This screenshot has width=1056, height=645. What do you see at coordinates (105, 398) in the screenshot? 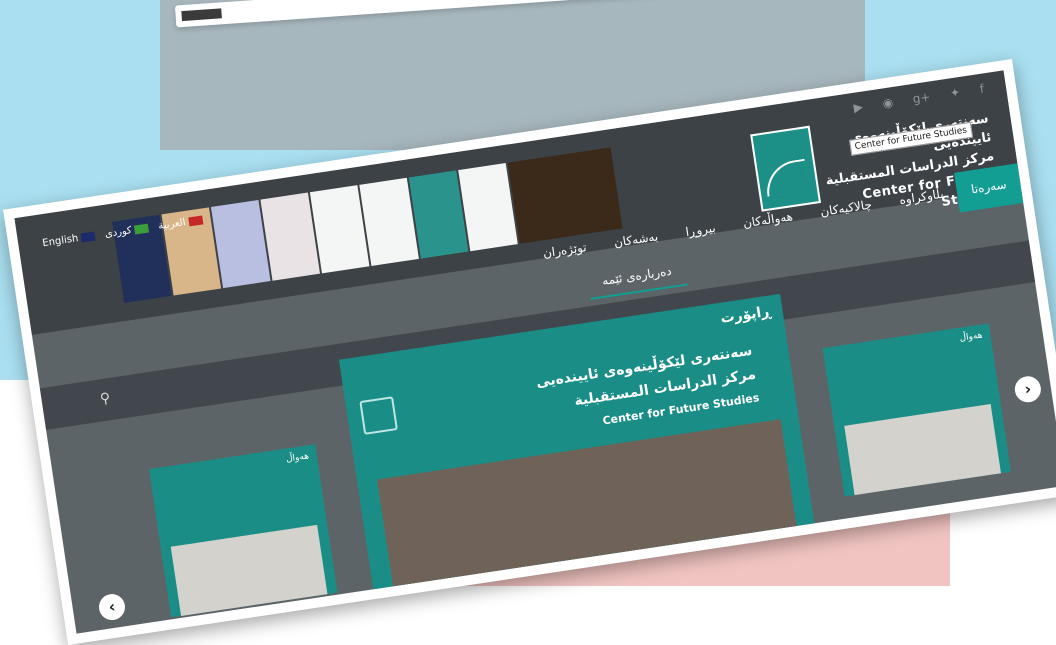
I see `search-icon: ⚲` at bounding box center [105, 398].